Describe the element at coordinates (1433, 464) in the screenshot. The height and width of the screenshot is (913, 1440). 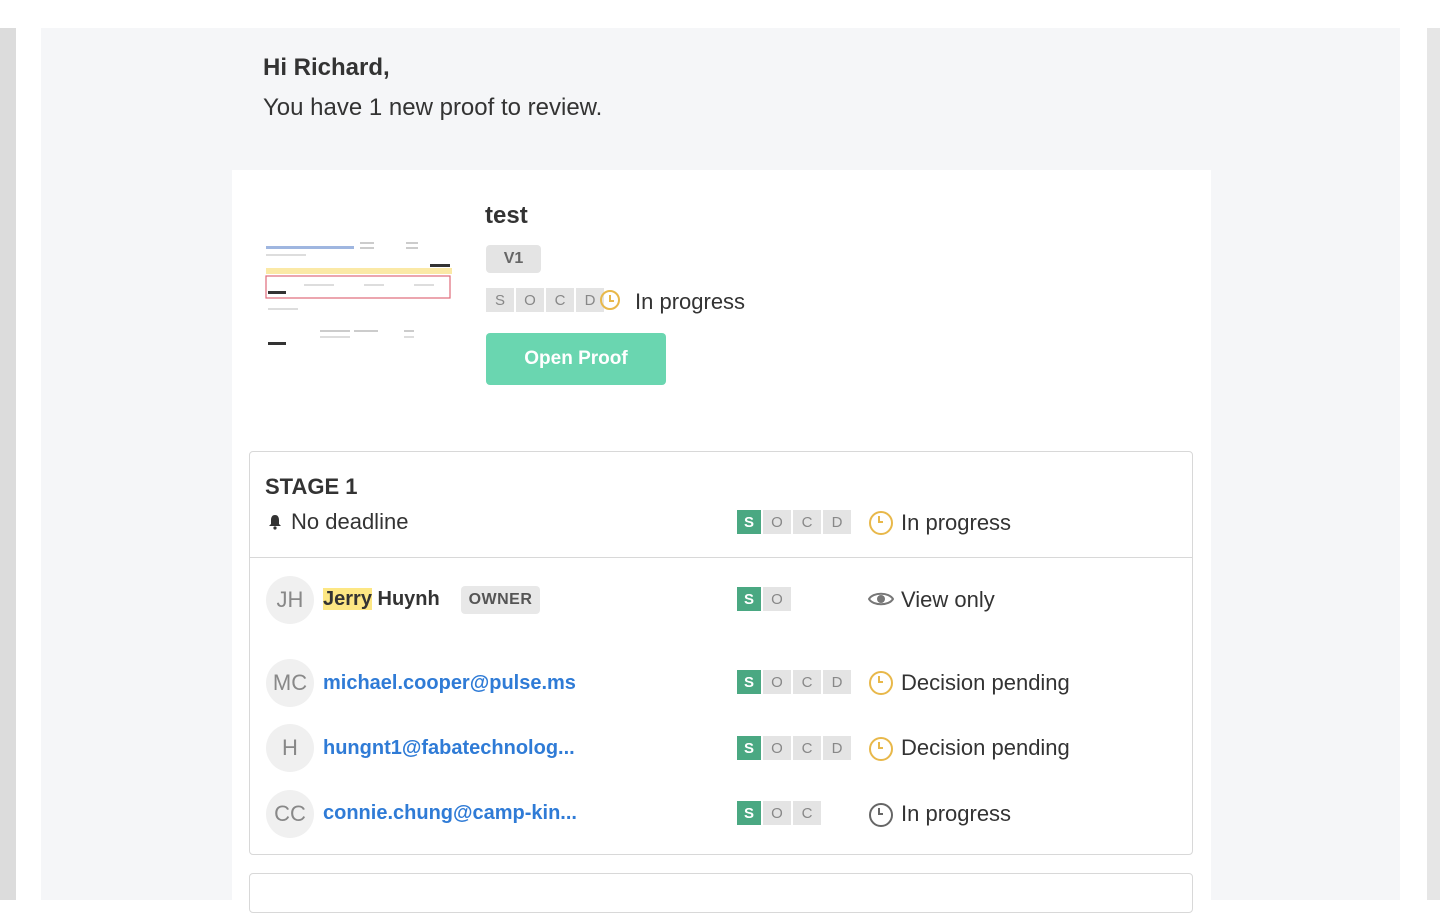
I see `right-scrollbar` at that location.